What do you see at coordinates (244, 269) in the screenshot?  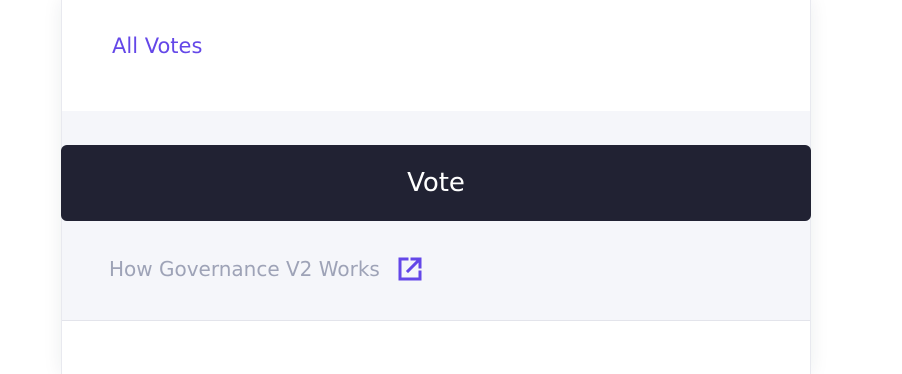 I see `how-governance-works-label: How Governance V2 Works` at bounding box center [244, 269].